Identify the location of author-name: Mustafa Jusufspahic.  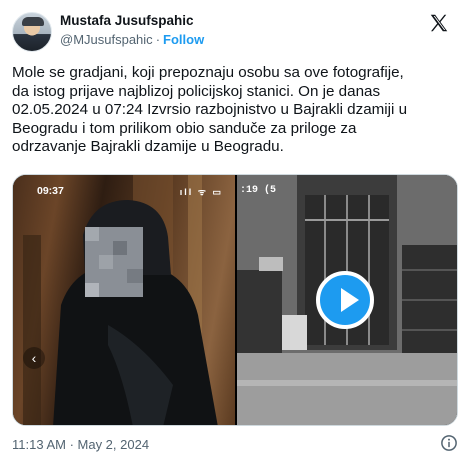
(127, 20).